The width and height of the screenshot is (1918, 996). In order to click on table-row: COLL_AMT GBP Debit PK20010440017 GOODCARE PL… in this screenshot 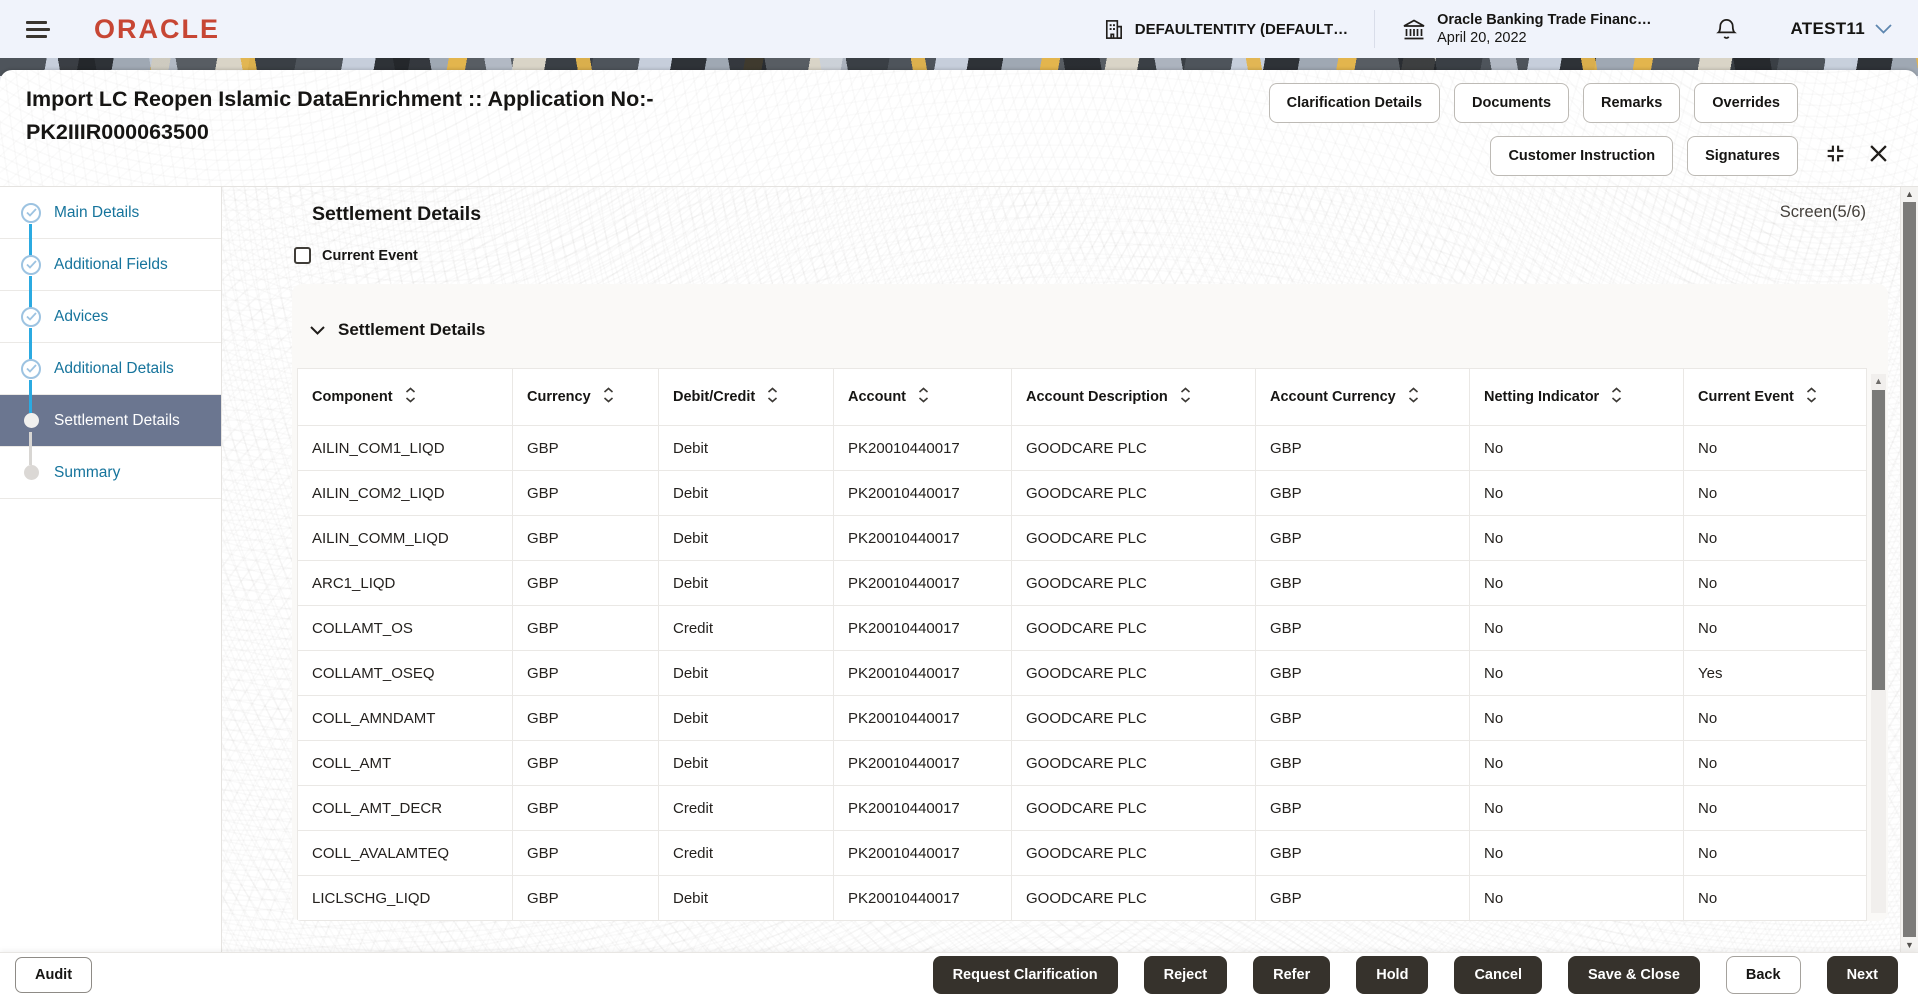, I will do `click(1082, 763)`.